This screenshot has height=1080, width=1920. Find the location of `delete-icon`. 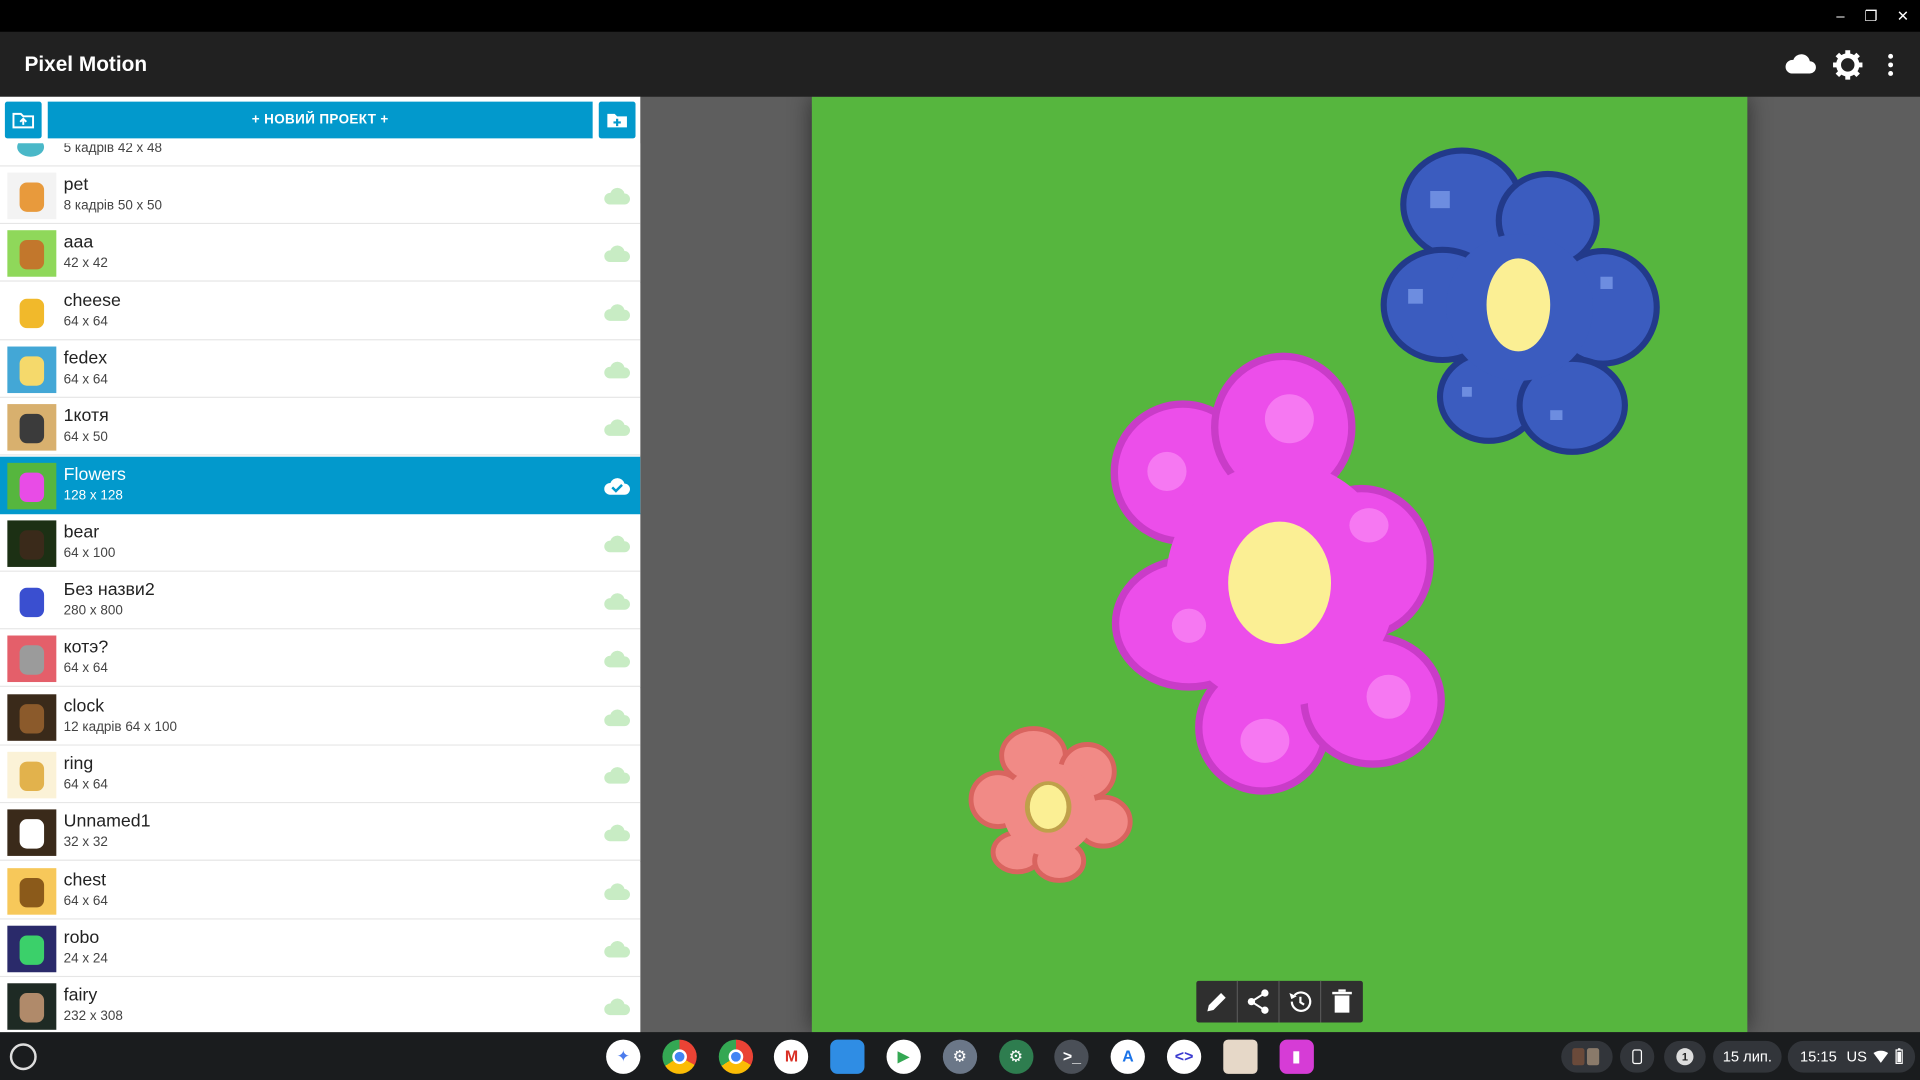

delete-icon is located at coordinates (1342, 1001).